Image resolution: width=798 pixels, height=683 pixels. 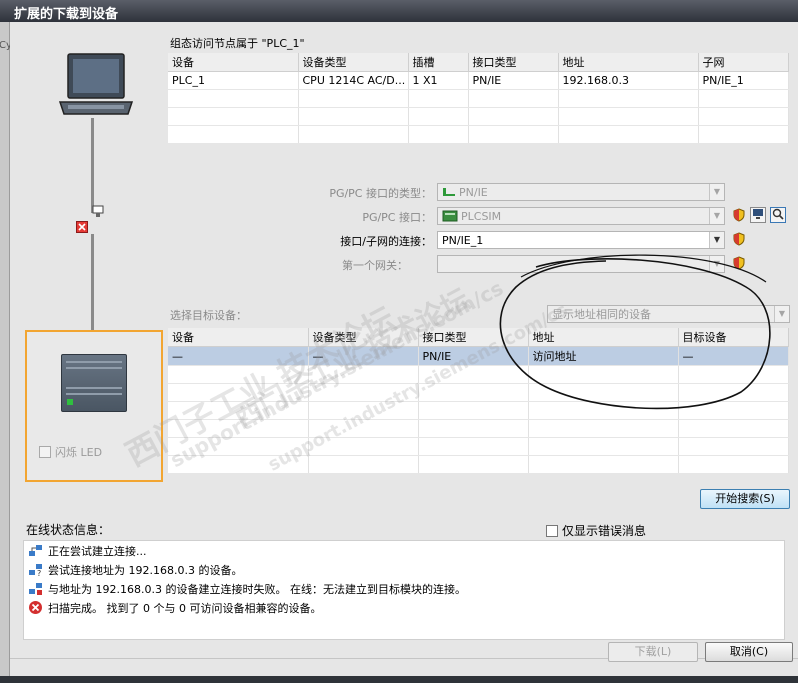 I want to click on only-errors-label: 仅显示错误消息, so click(x=604, y=531).